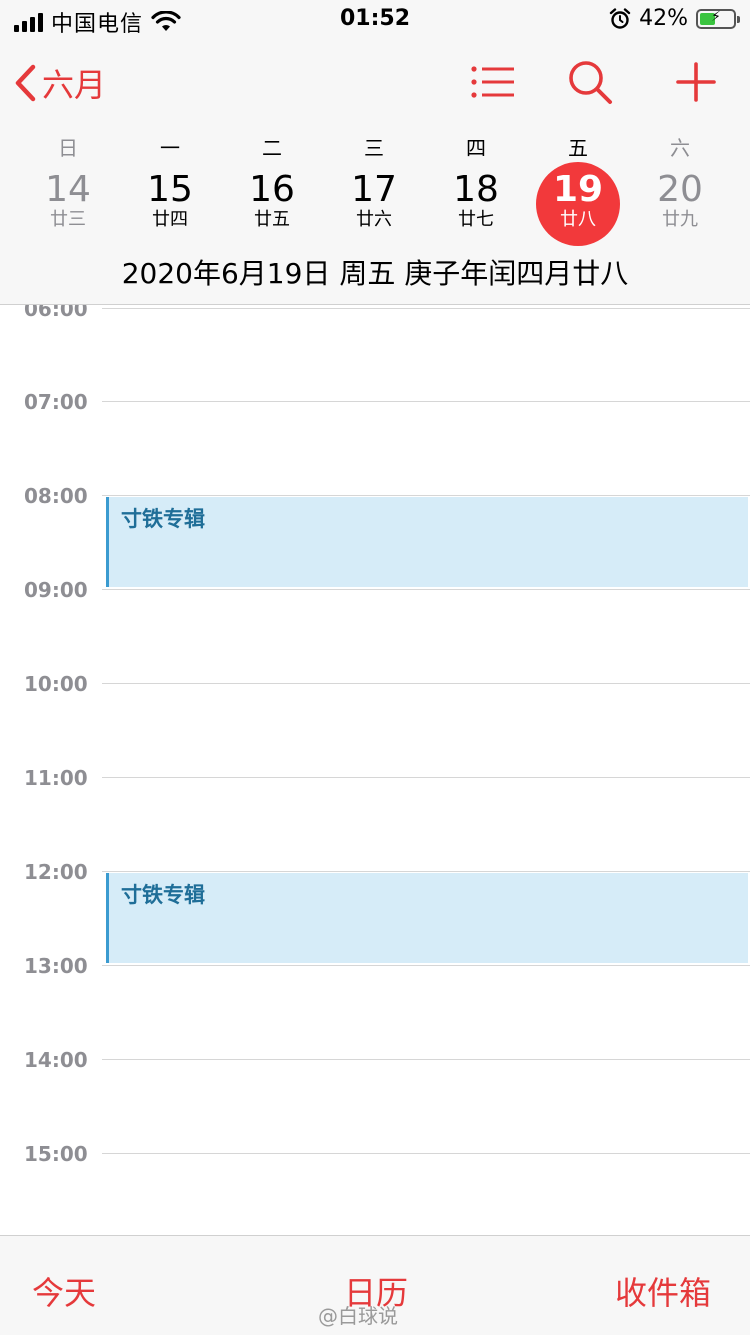 This screenshot has height=1335, width=750. I want to click on day-number: 17, so click(374, 189).